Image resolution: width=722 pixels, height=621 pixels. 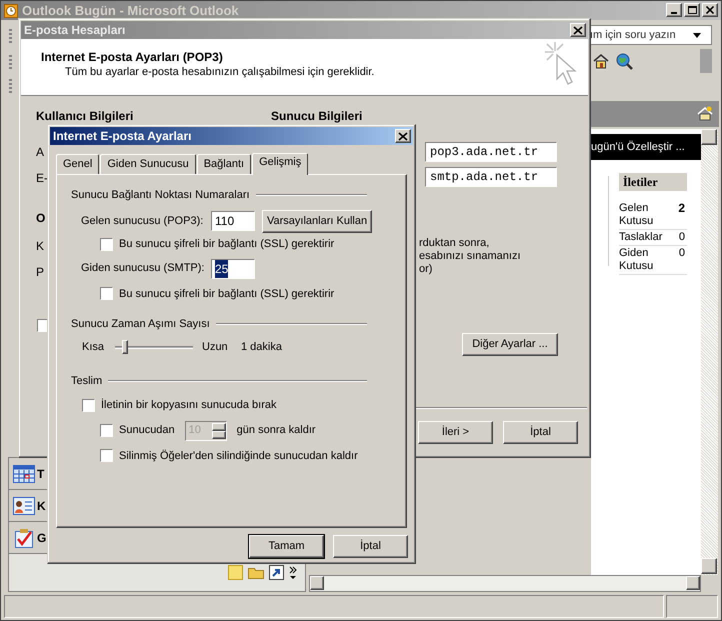 What do you see at coordinates (78, 164) in the screenshot?
I see `tab: Genel` at bounding box center [78, 164].